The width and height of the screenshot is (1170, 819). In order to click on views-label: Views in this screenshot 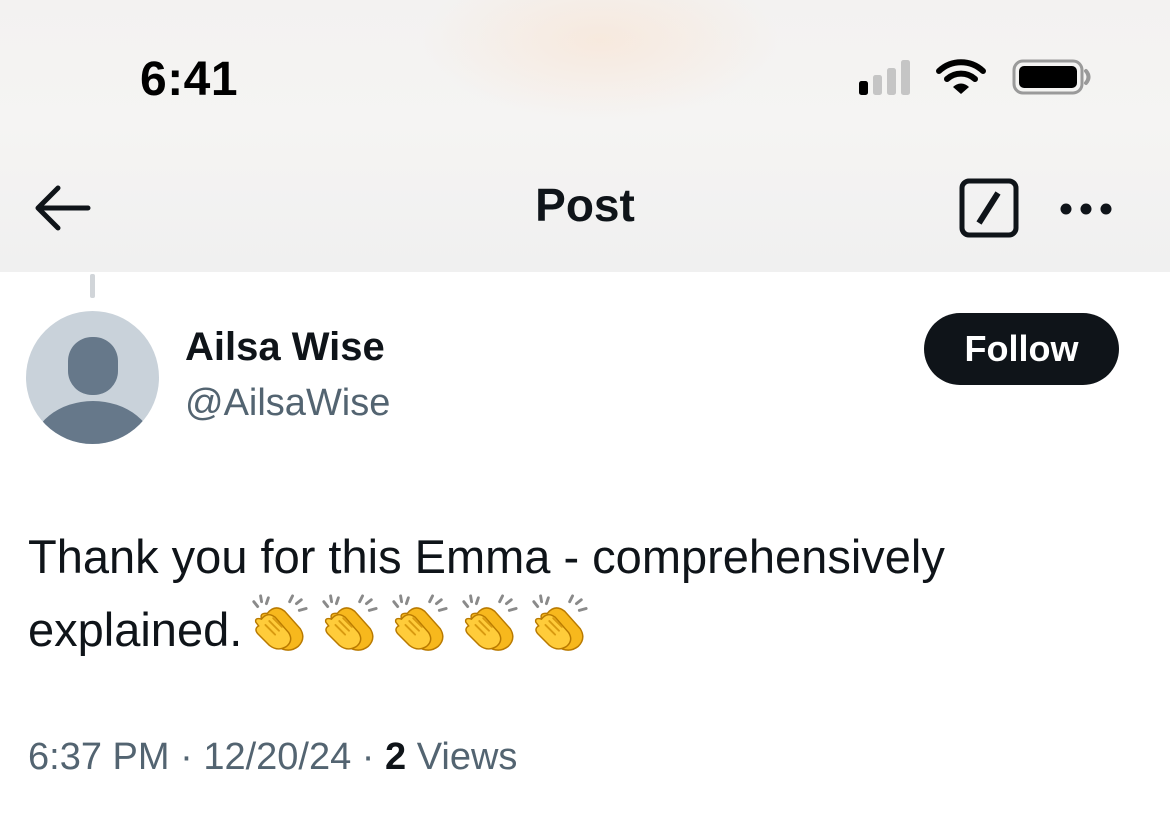, I will do `click(467, 757)`.